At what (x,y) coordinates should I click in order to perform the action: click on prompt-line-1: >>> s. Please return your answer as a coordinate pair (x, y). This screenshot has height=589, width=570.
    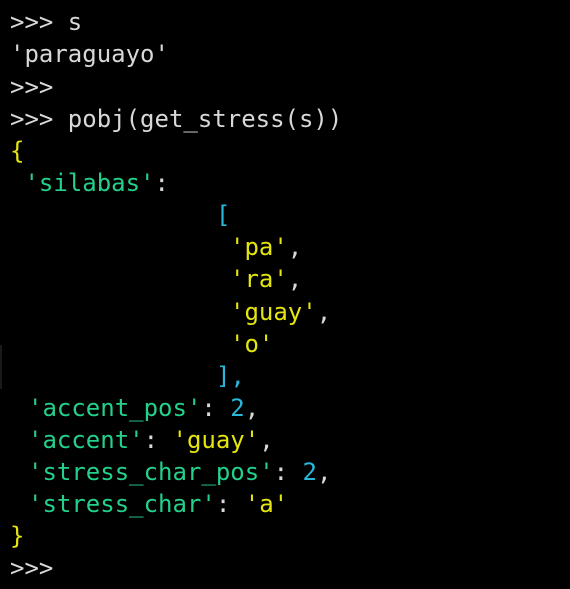
    Looking at the image, I should click on (46, 22).